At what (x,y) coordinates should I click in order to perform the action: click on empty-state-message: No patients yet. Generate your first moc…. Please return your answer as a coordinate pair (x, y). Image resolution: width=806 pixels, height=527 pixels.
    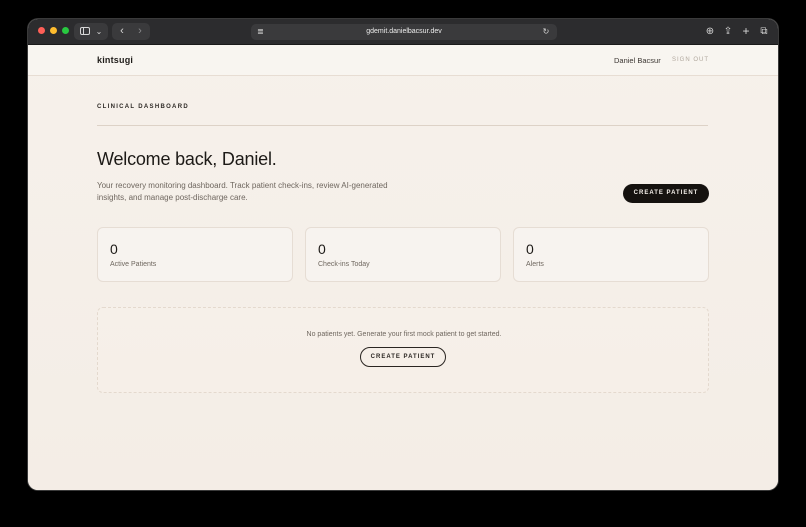
    Looking at the image, I should click on (404, 334).